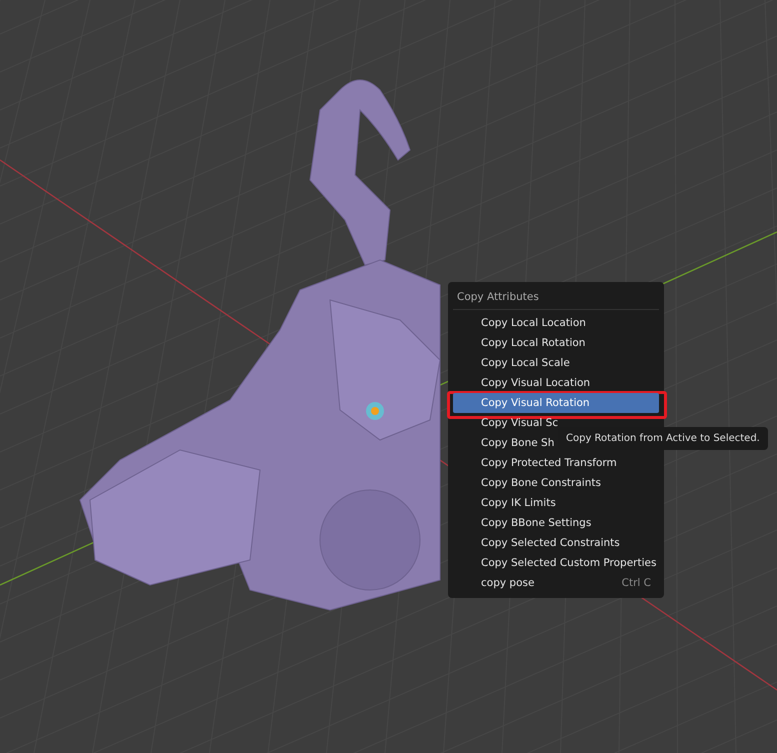 This screenshot has height=753, width=777. Describe the element at coordinates (556, 483) in the screenshot. I see `menu-item: Copy Bone Constraints` at that location.